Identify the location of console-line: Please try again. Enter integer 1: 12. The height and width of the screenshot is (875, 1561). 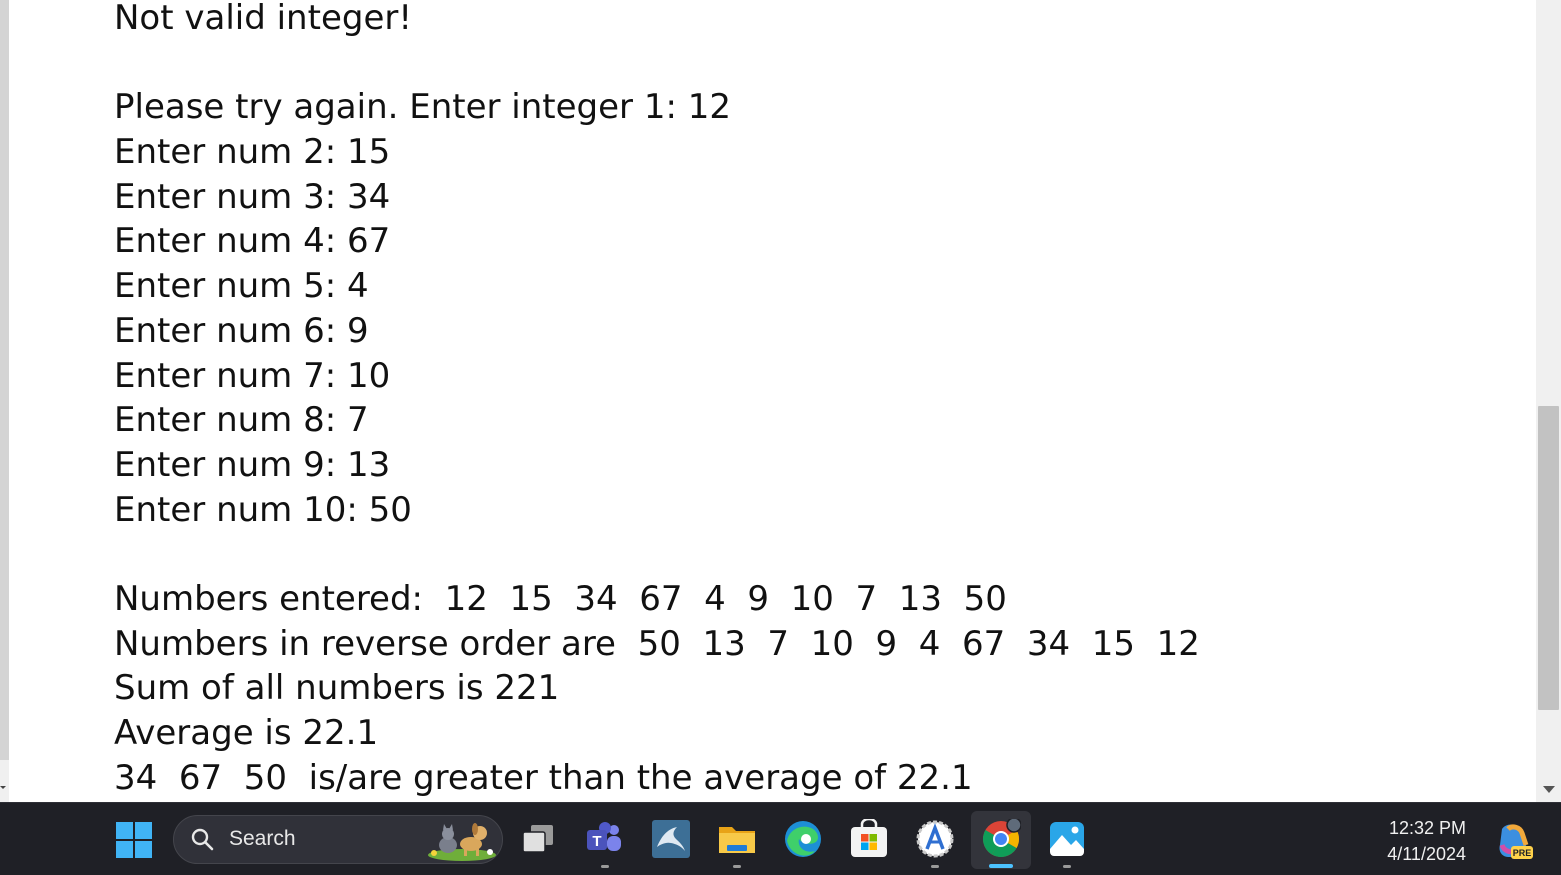
(422, 107).